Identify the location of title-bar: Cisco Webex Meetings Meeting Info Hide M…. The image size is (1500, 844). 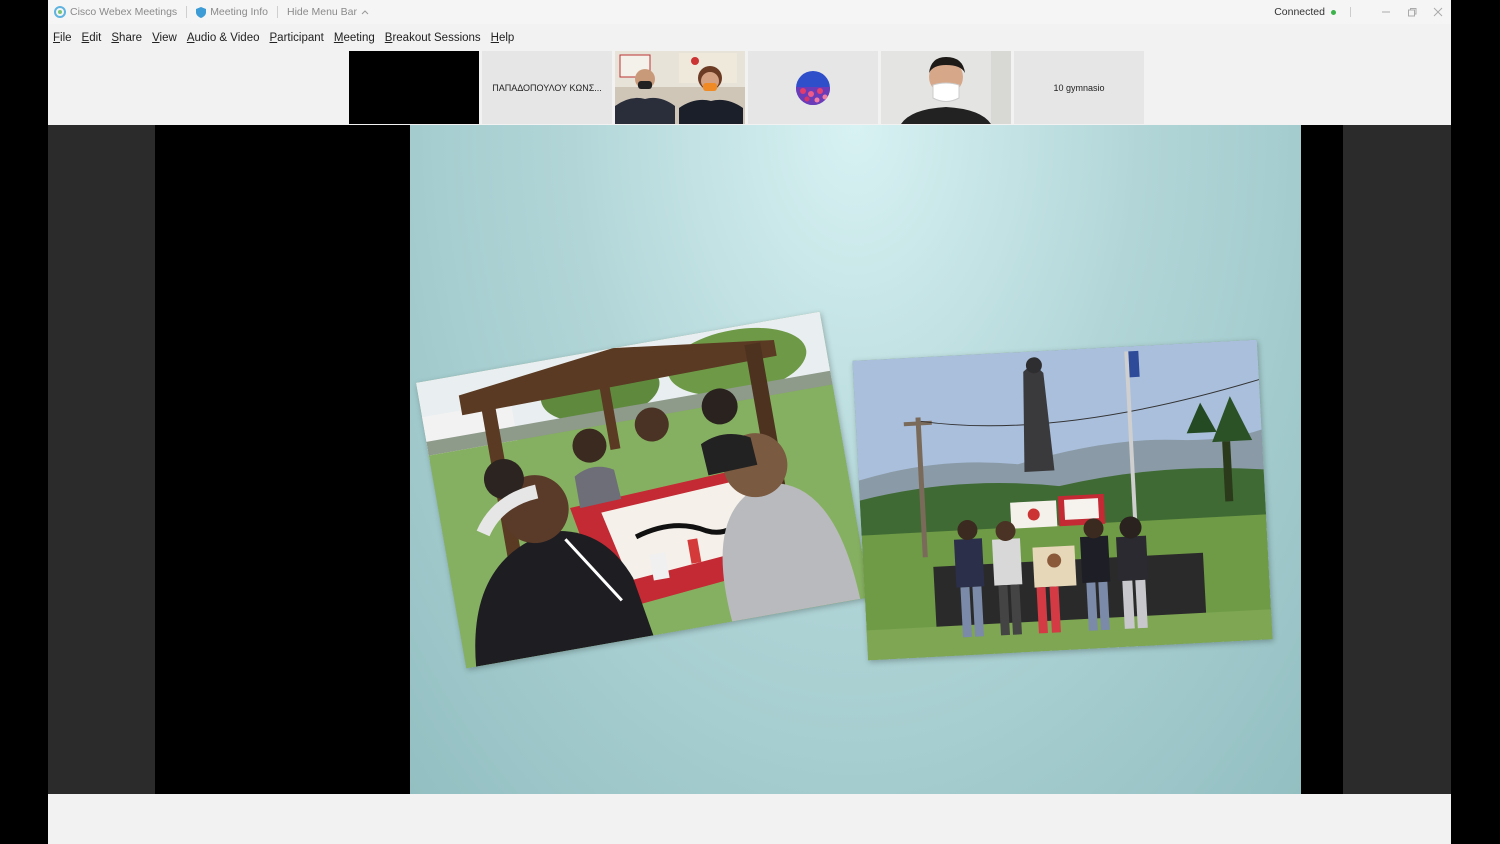
(749, 12).